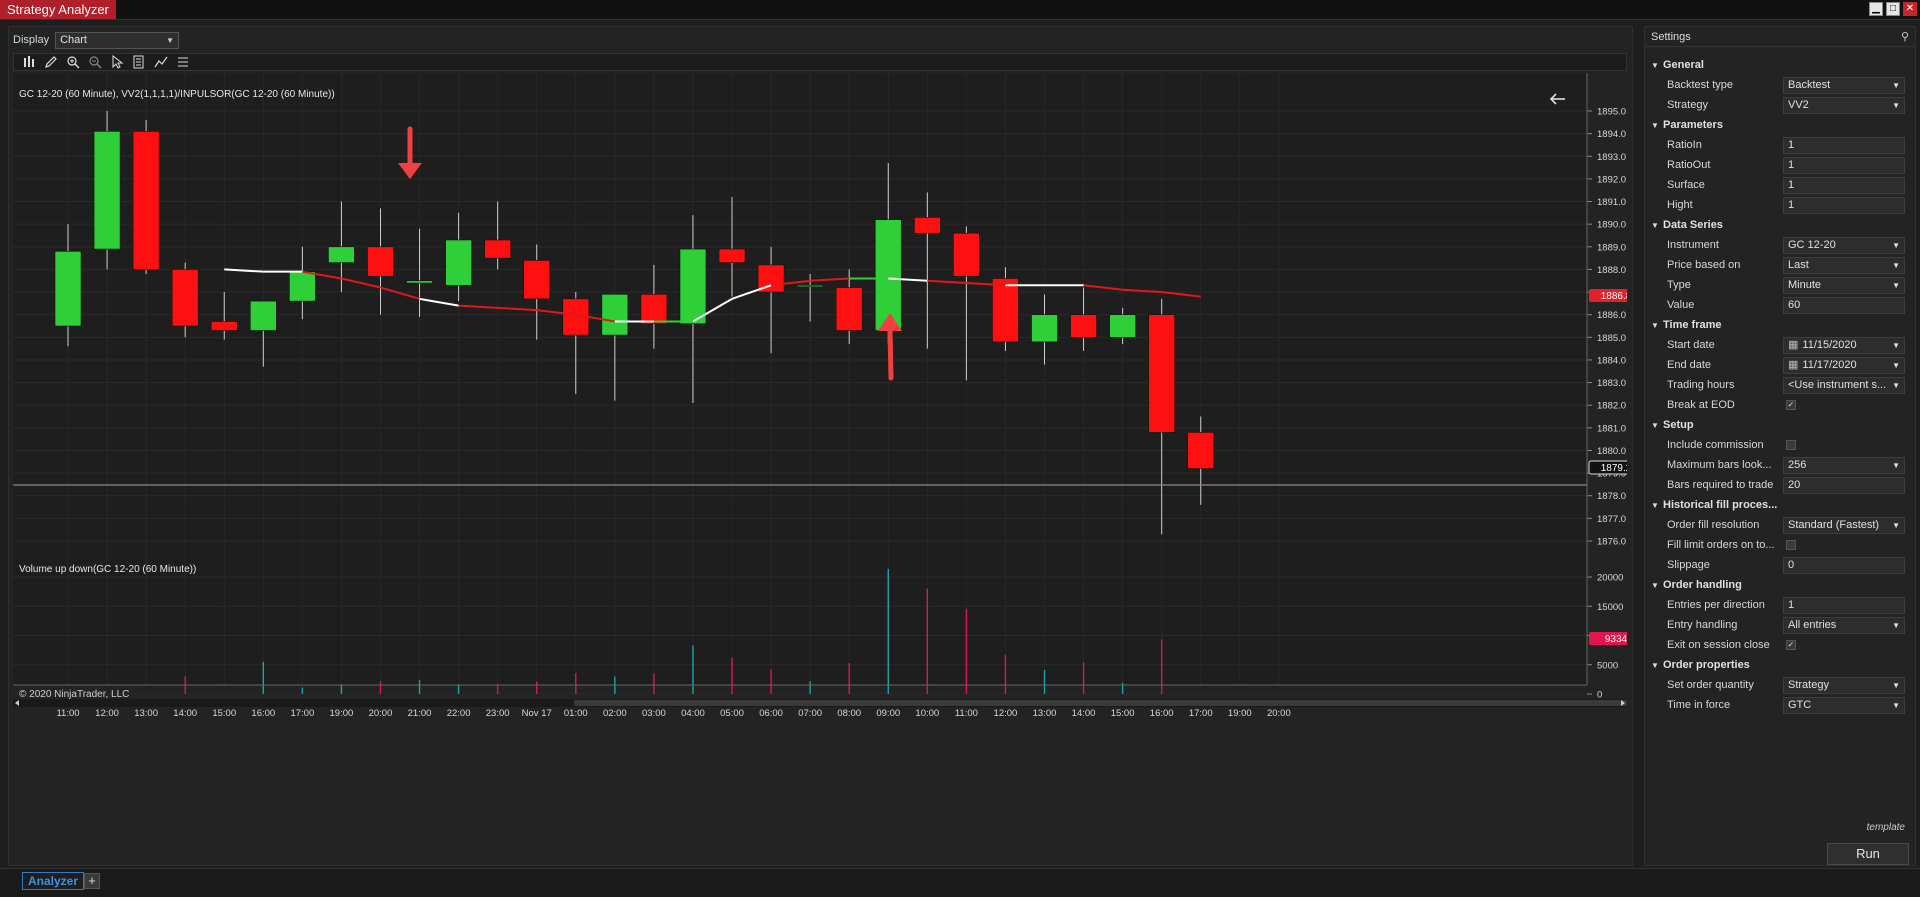  I want to click on property-label: Backtest type, so click(1700, 85).